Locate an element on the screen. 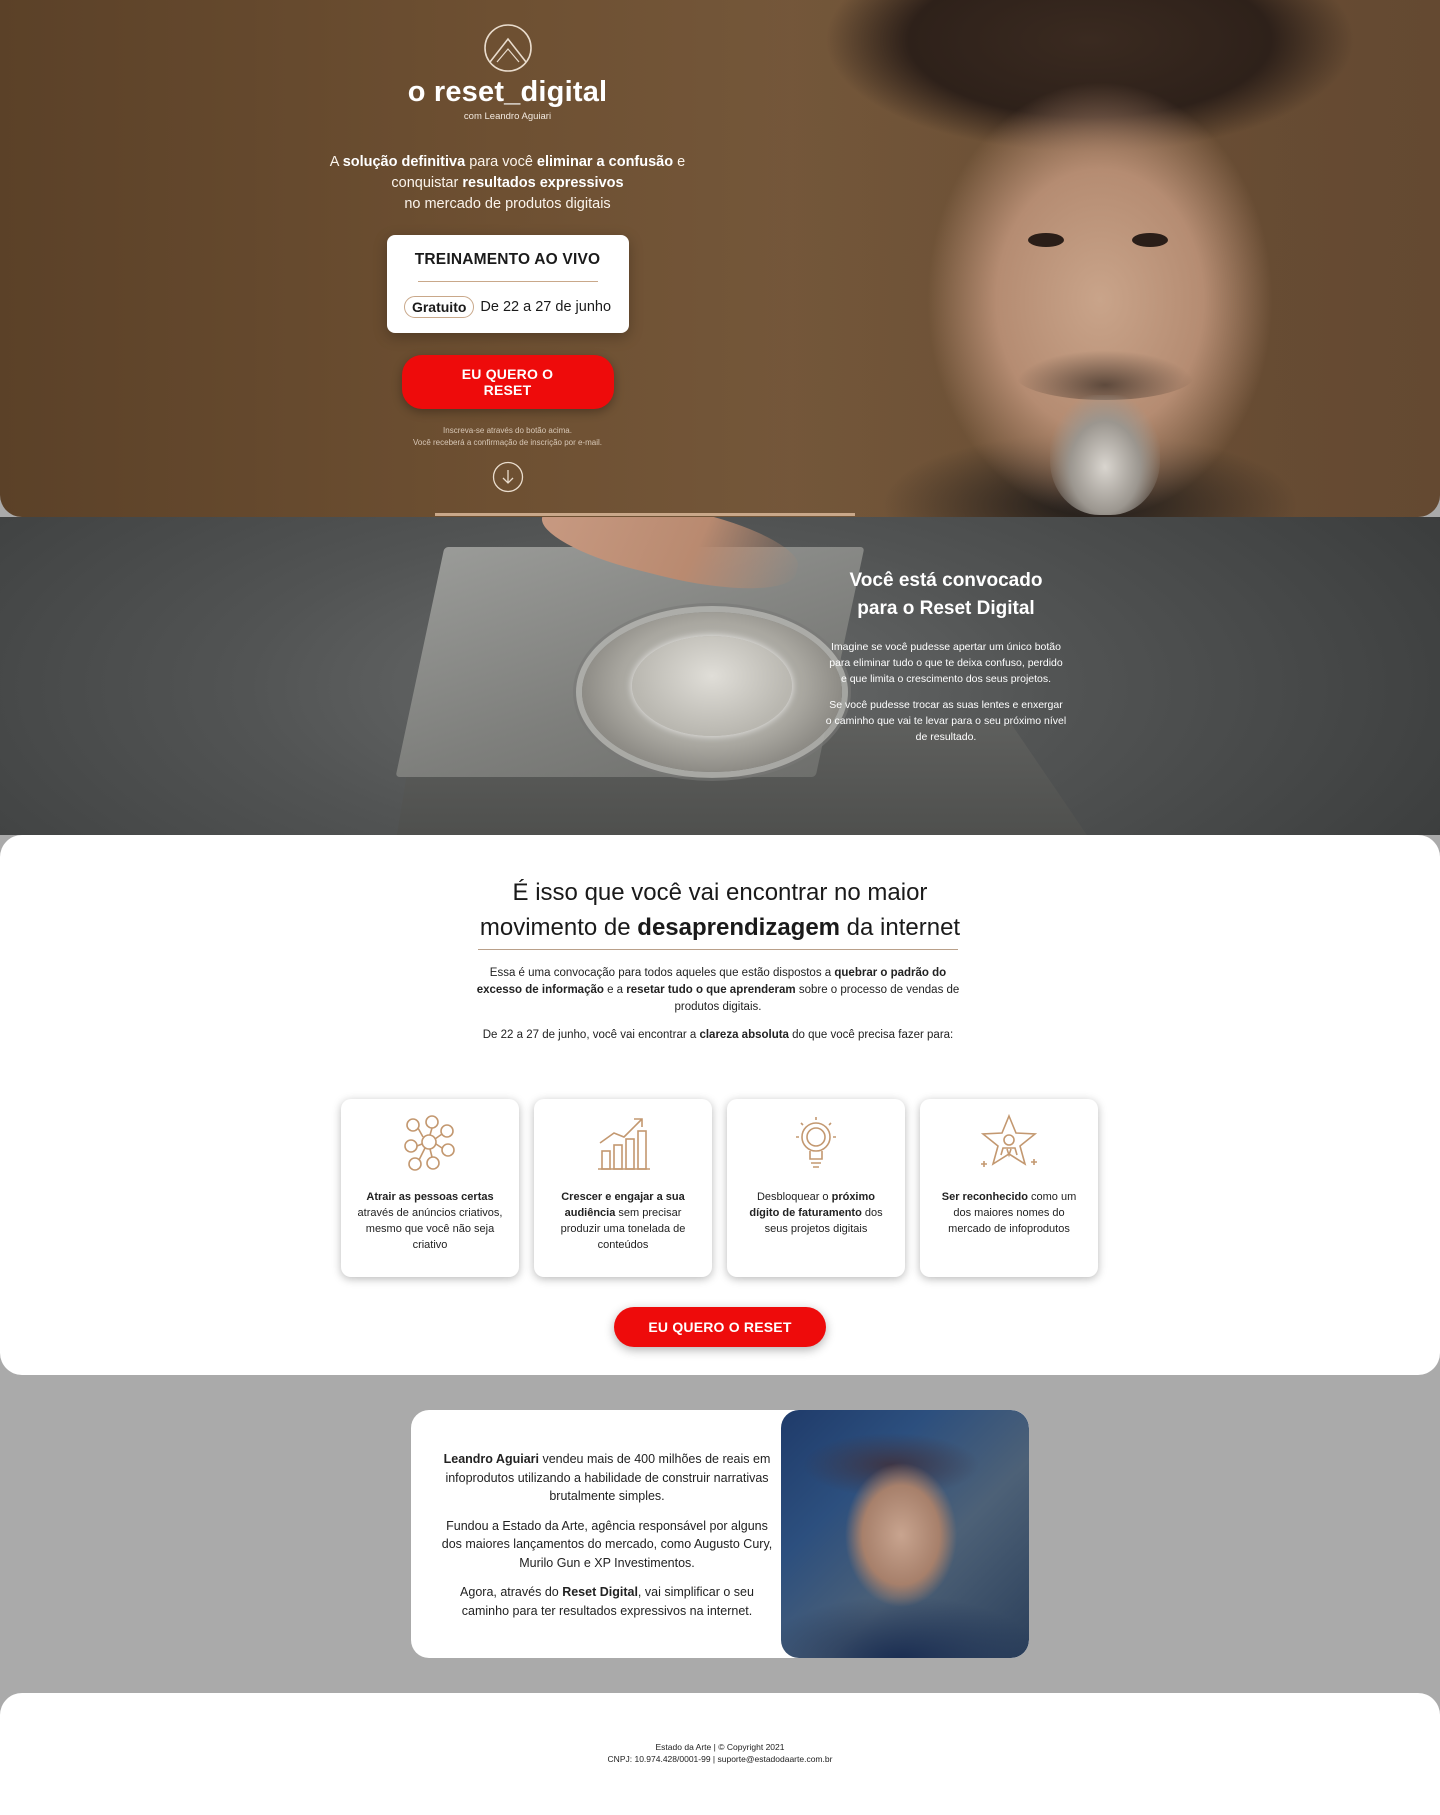 The width and height of the screenshot is (1440, 1815). free-badge: Gratuito is located at coordinates (439, 307).